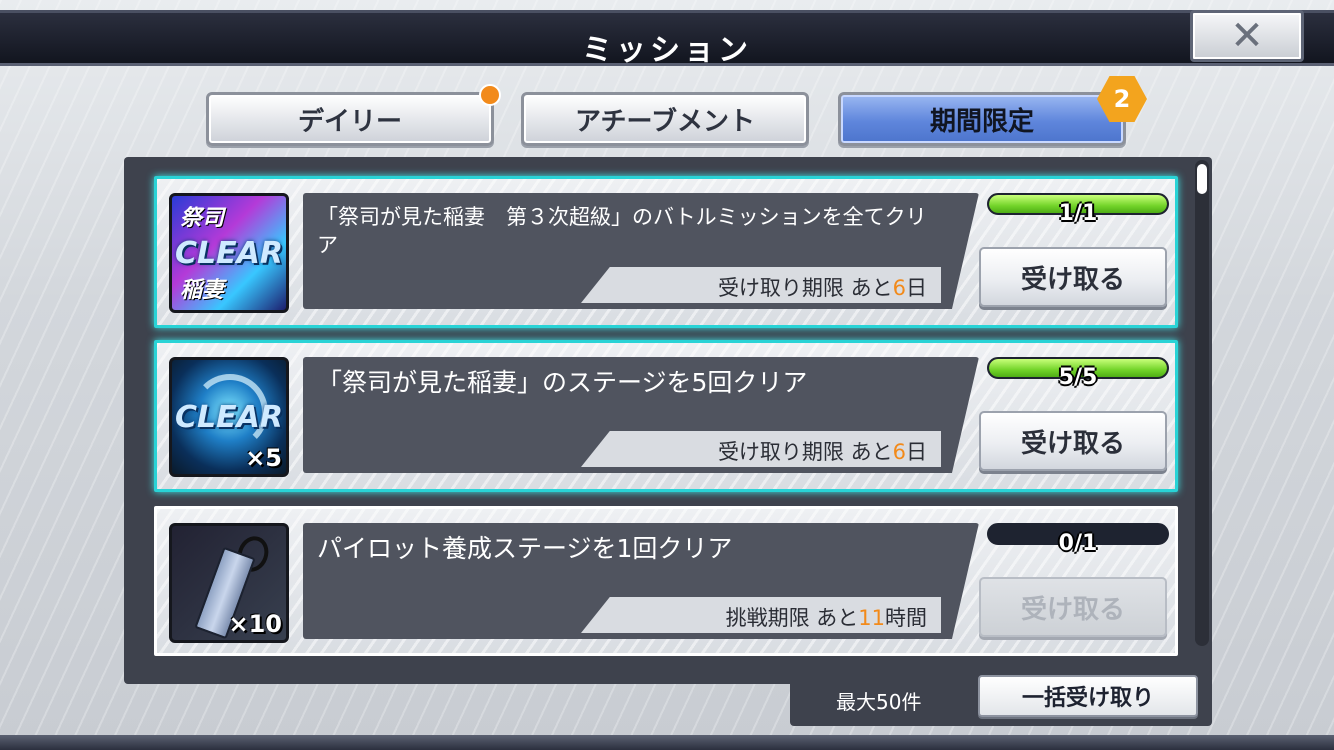  What do you see at coordinates (1202, 403) in the screenshot?
I see `scrollbar` at bounding box center [1202, 403].